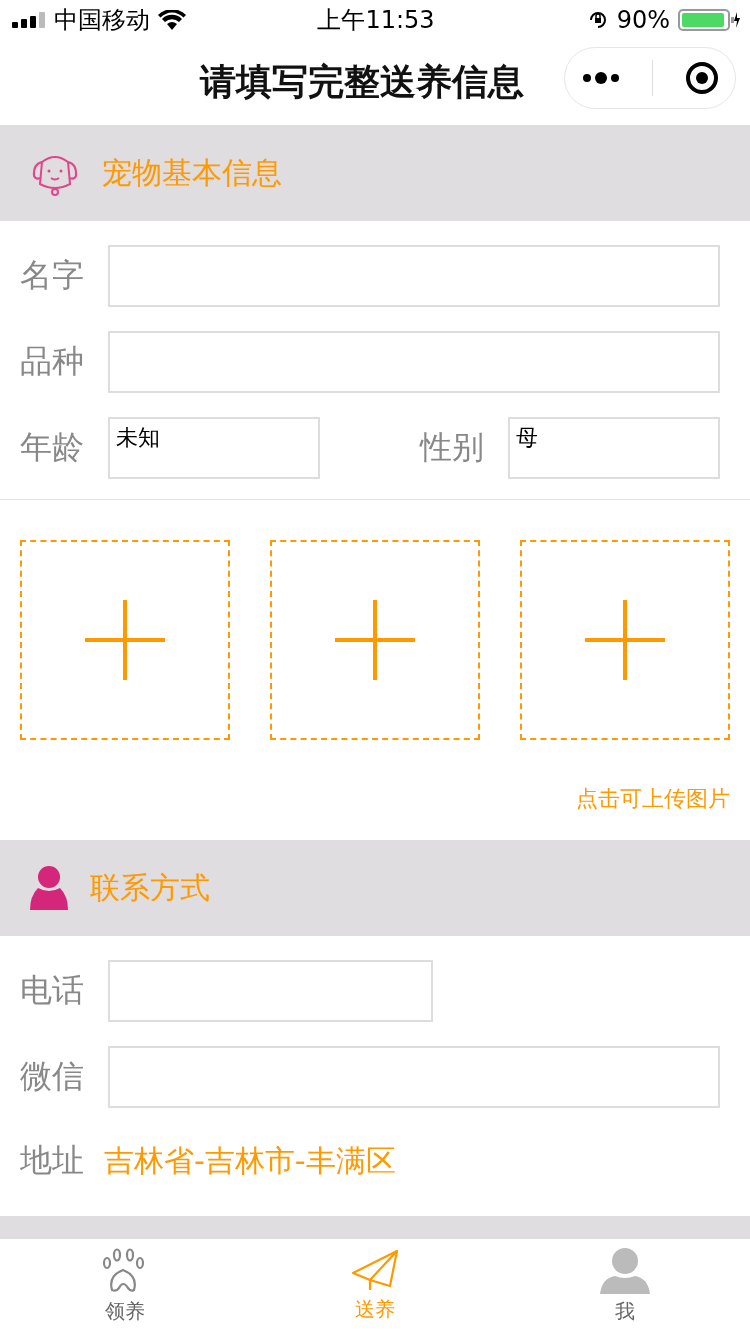 Image resolution: width=750 pixels, height=1334 pixels. What do you see at coordinates (52, 991) in the screenshot?
I see `field-label: 电话` at bounding box center [52, 991].